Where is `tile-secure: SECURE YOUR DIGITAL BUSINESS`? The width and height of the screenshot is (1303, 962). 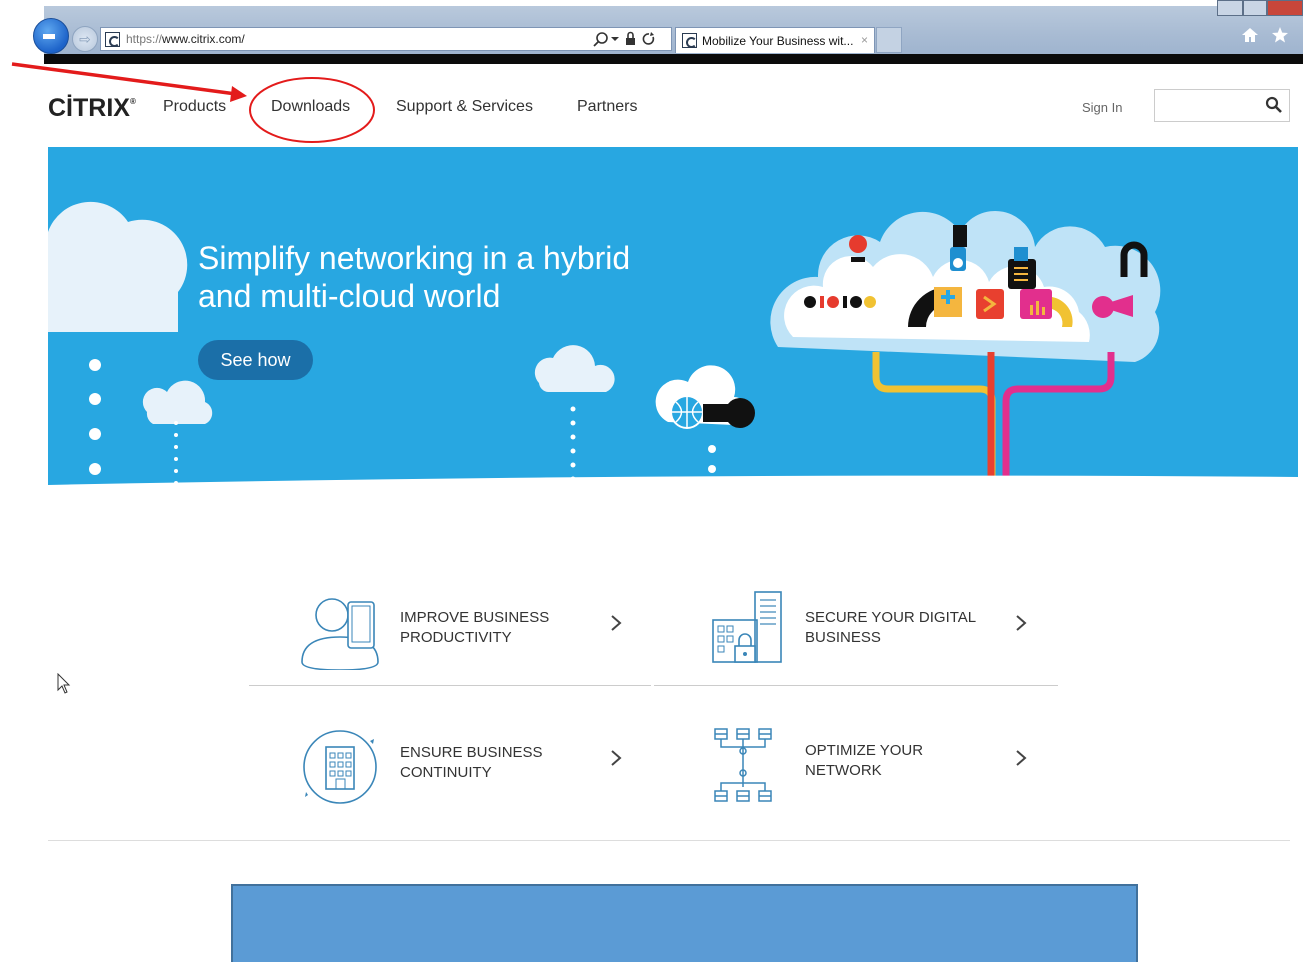 tile-secure: SECURE YOUR DIGITAL BUSINESS is located at coordinates (855, 622).